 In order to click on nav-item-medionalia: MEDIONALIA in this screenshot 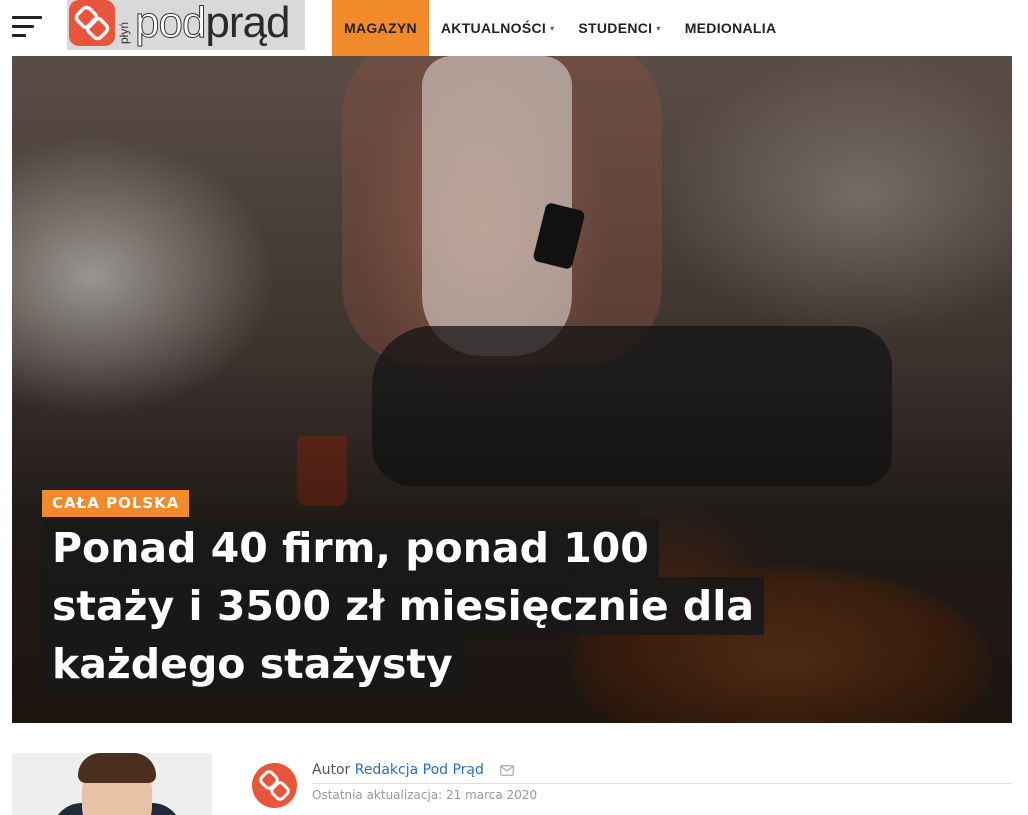, I will do `click(731, 28)`.